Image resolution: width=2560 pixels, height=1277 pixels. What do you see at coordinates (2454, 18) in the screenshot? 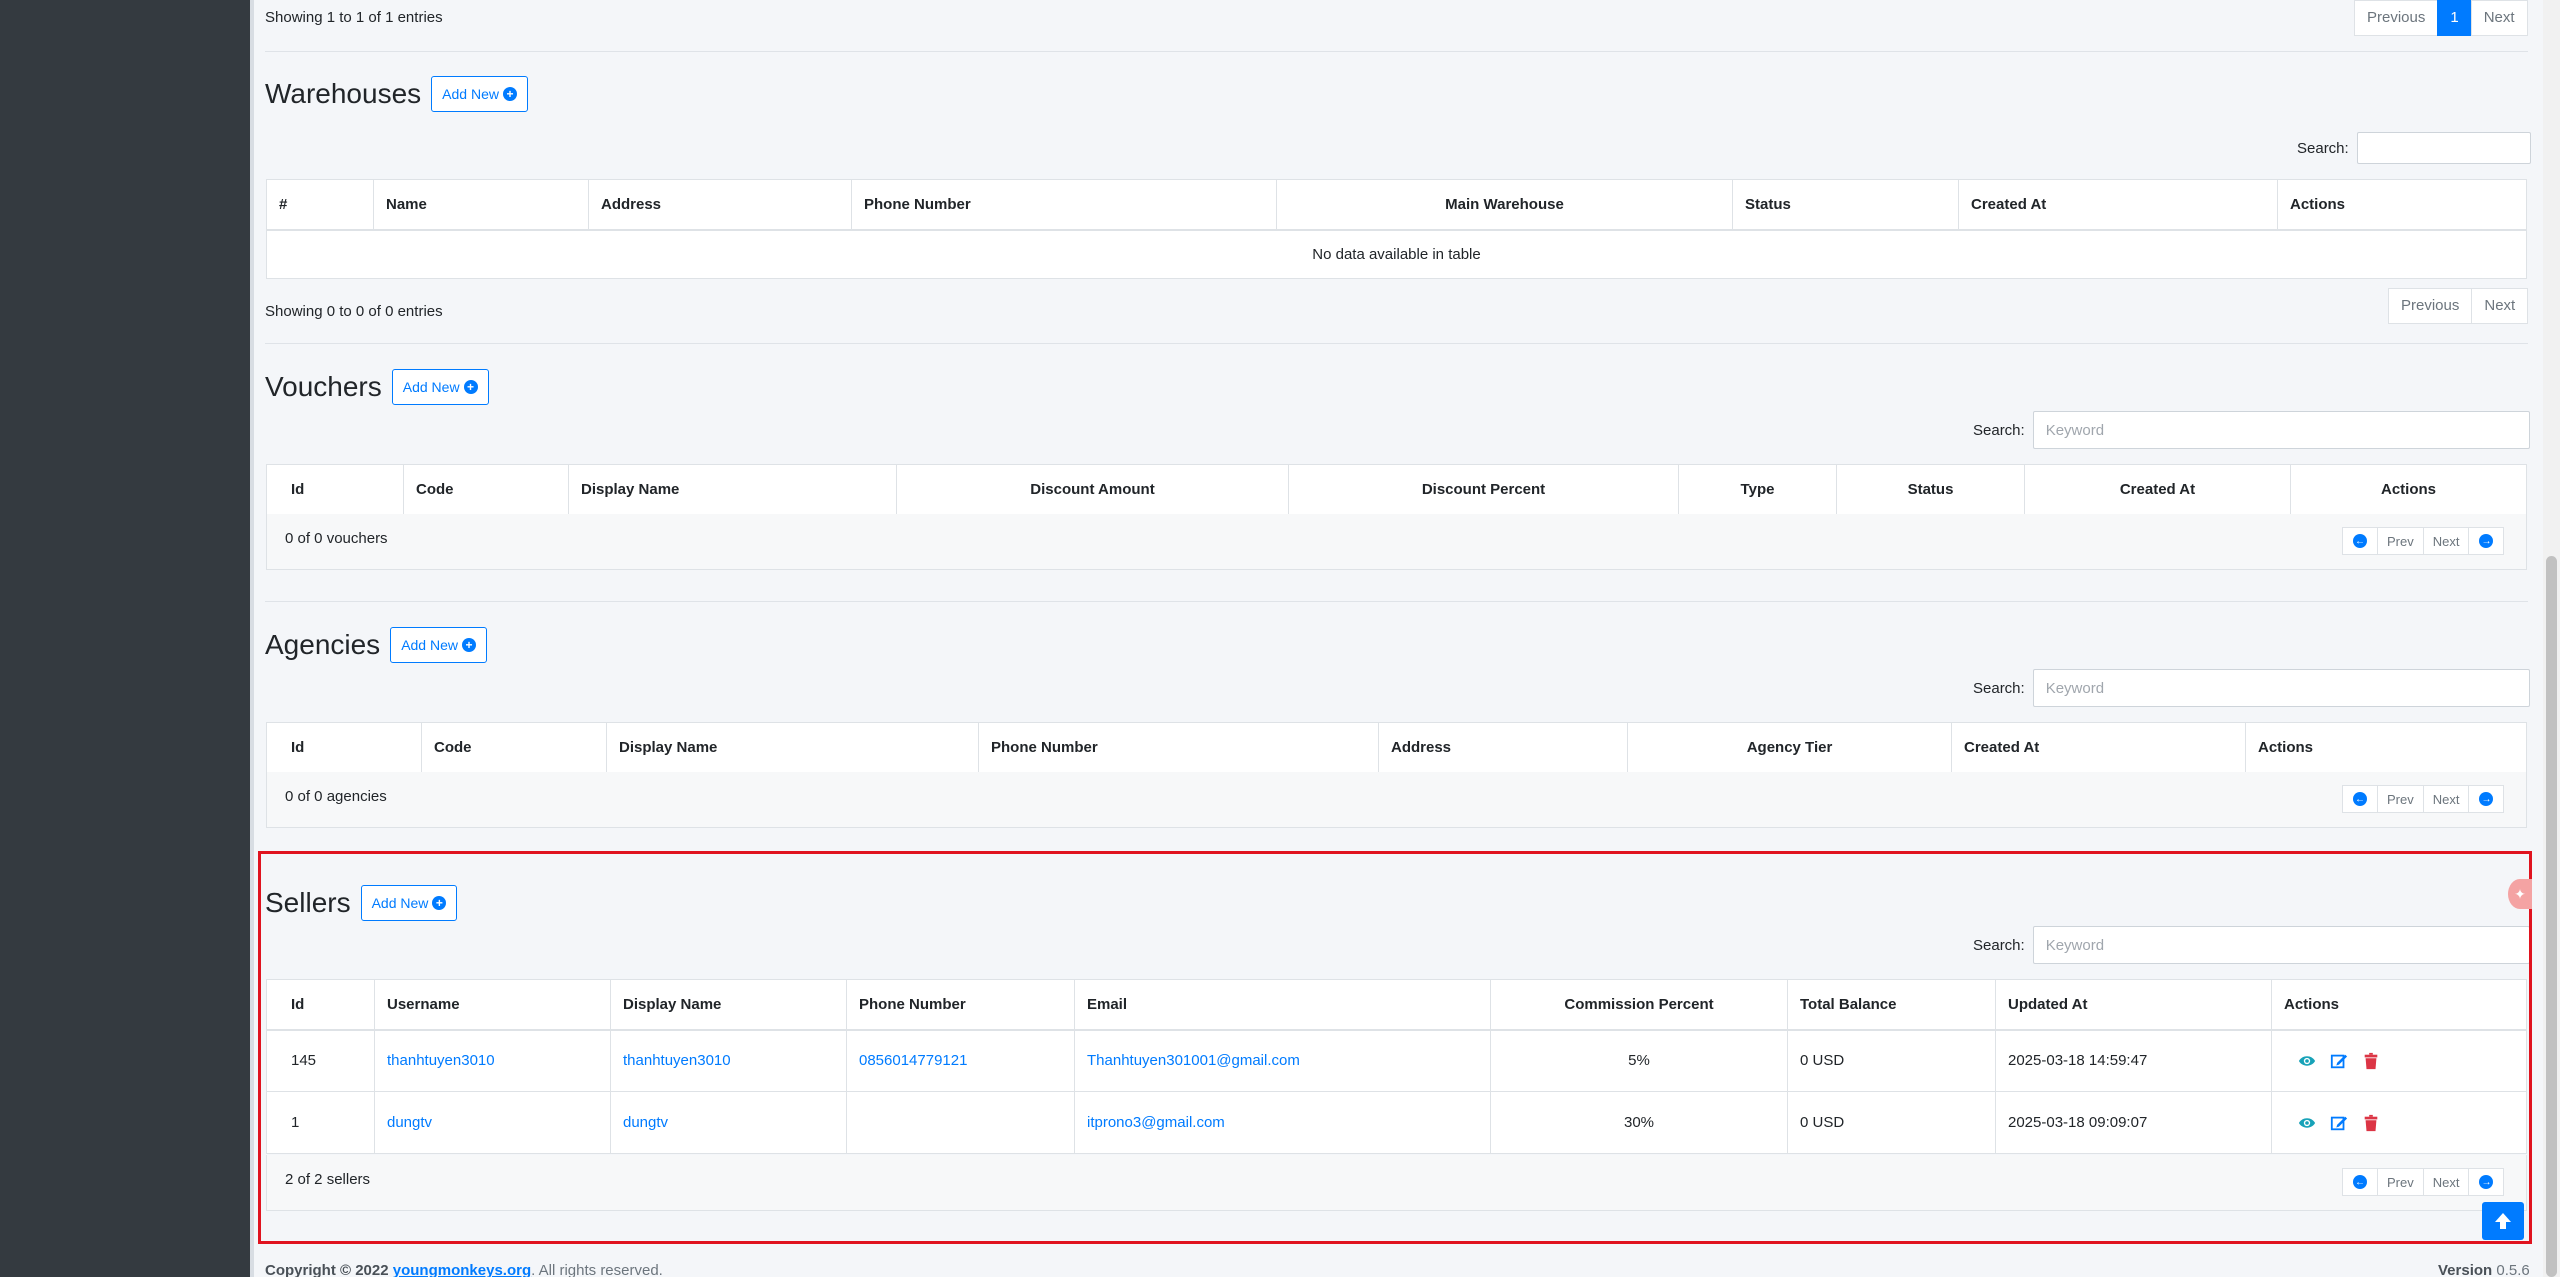
I see `top-page-1-button: 1` at bounding box center [2454, 18].